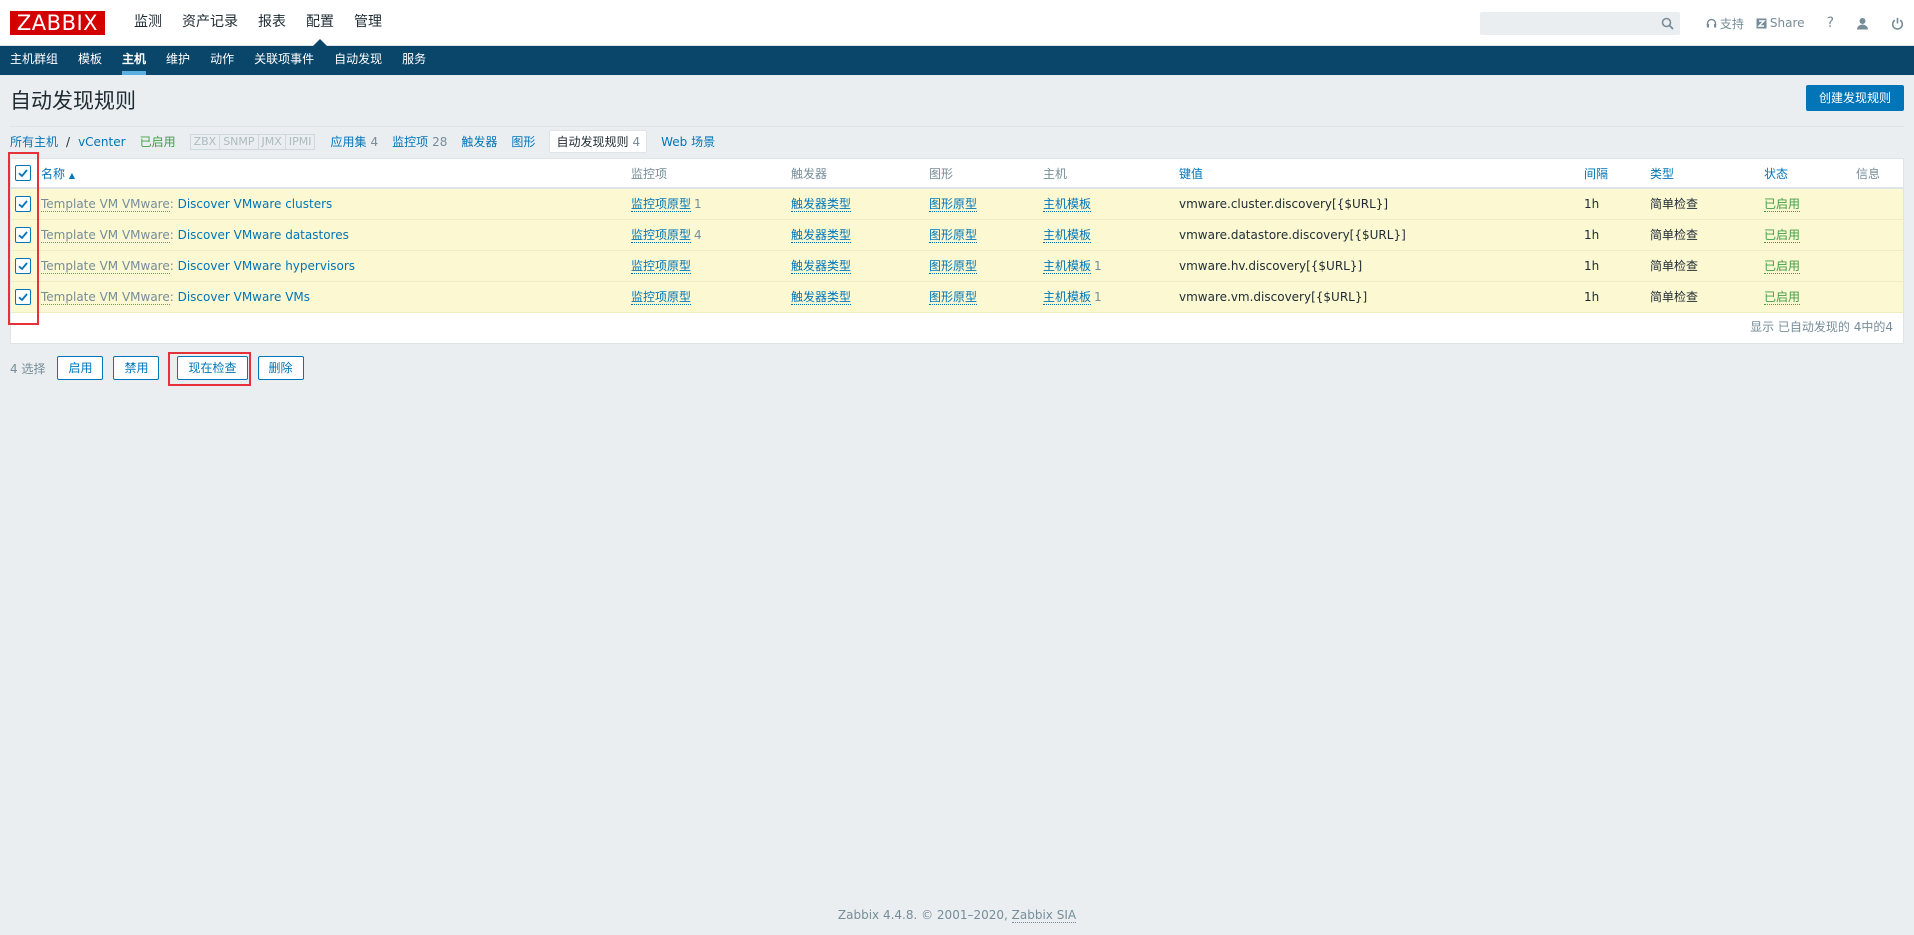  I want to click on menu-inventory: 资产记录, so click(210, 23).